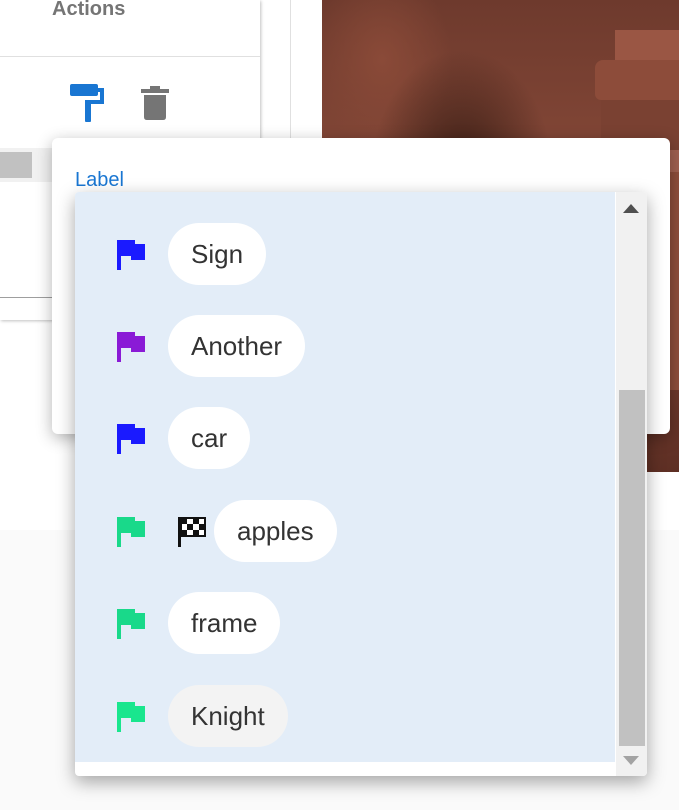 Image resolution: width=679 pixels, height=810 pixels. Describe the element at coordinates (345, 715) in the screenshot. I see `option-knight: Knight` at that location.